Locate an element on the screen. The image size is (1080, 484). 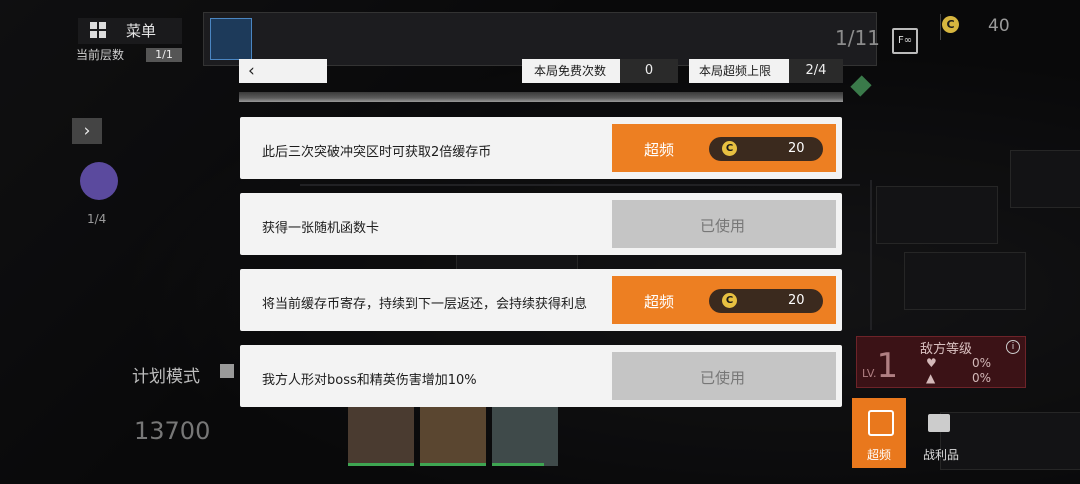
coin-display is located at coordinates (1010, 27).